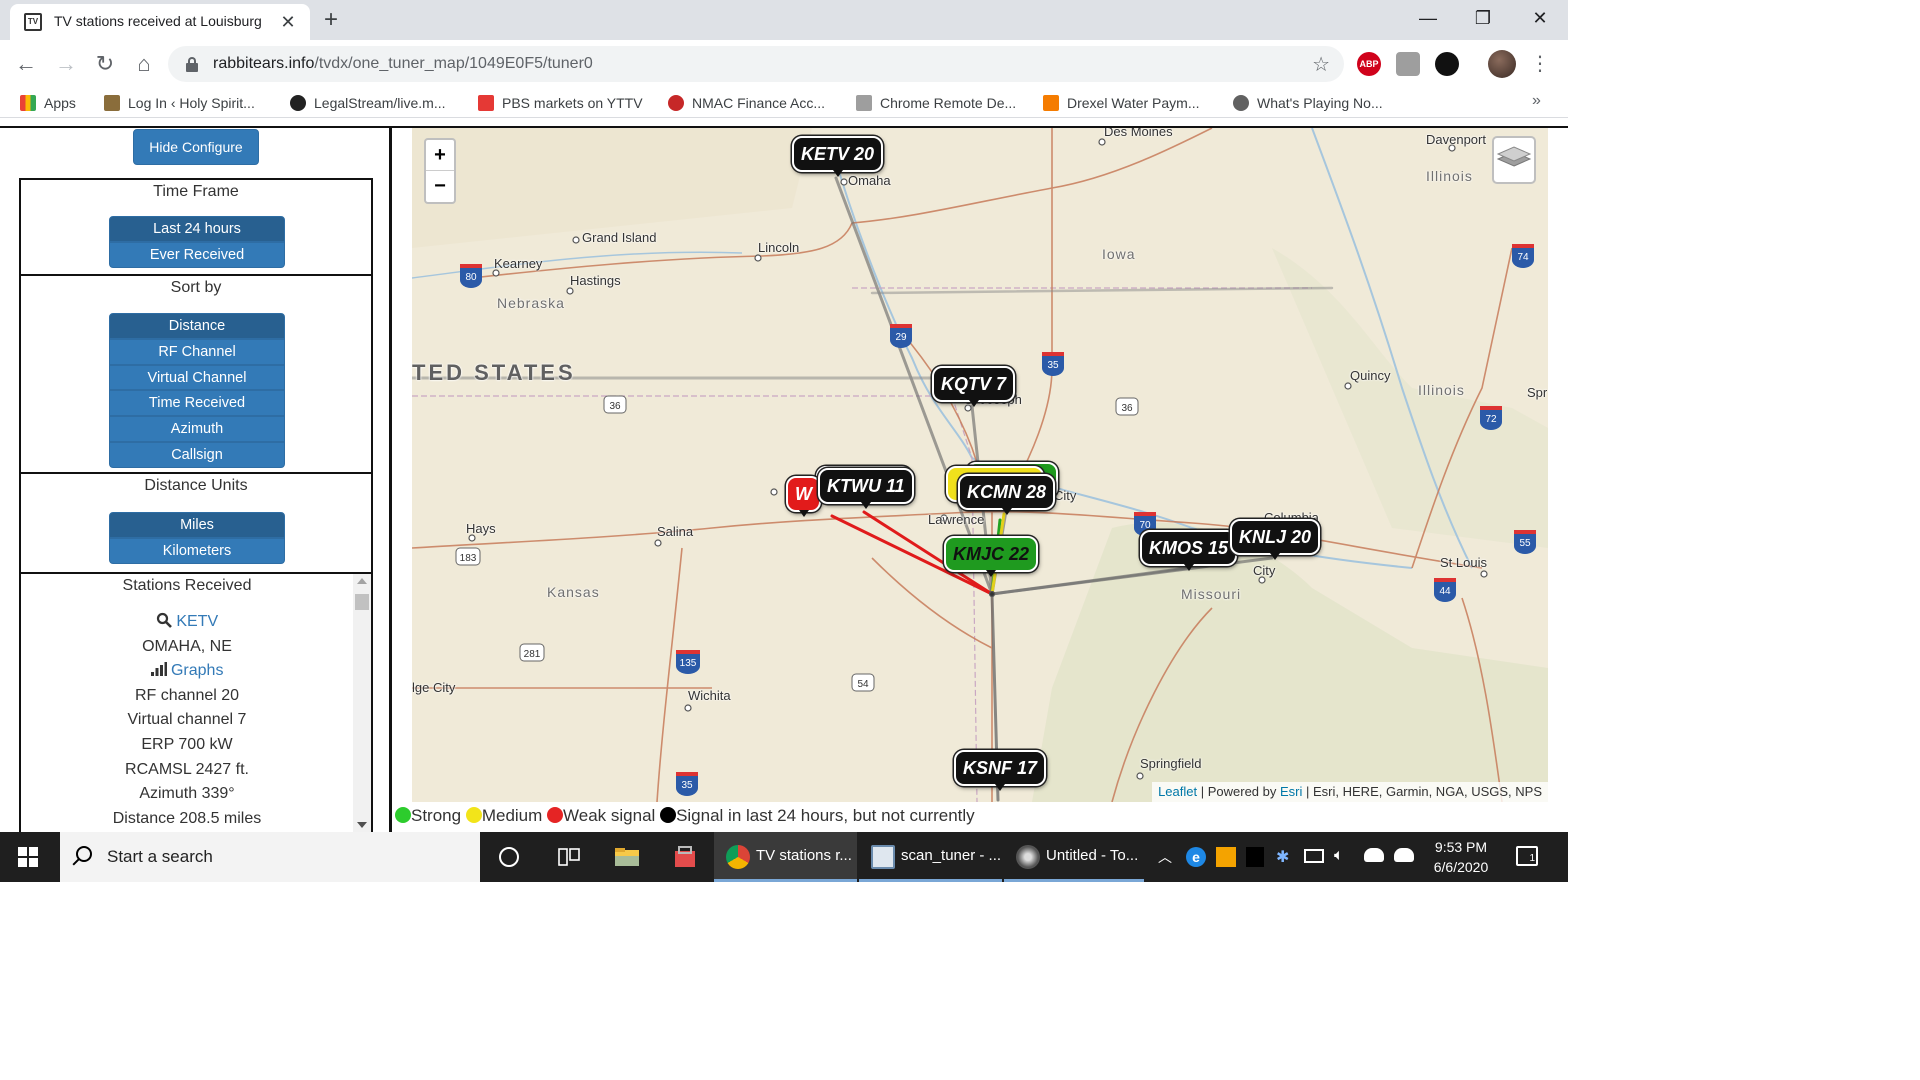 This screenshot has height=1080, width=1920. I want to click on sort-azimuth: Azimuth, so click(197, 429).